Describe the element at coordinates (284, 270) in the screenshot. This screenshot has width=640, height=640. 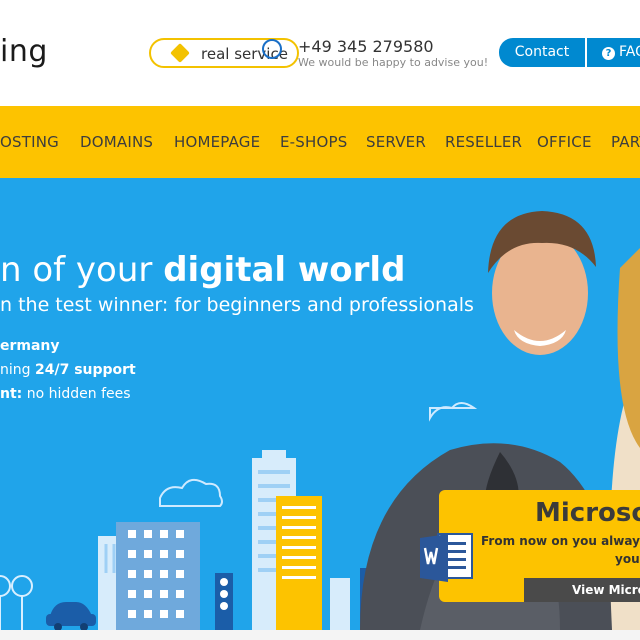
I see `hero-heading-bold: digital world` at that location.